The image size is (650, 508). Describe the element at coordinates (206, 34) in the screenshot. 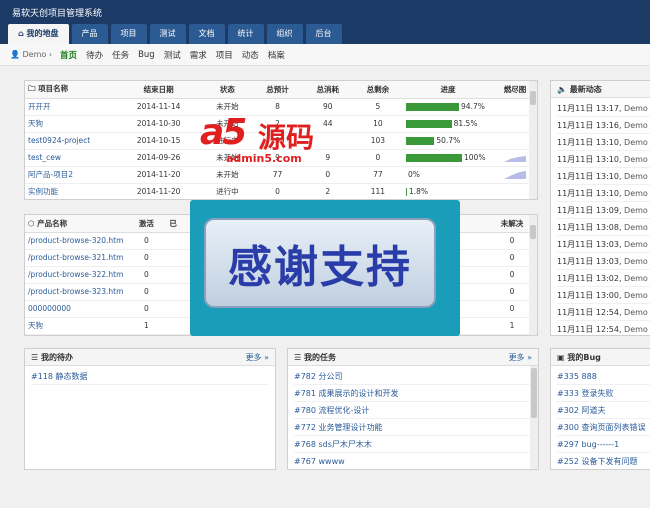

I see `tab-doc: 文档` at that location.